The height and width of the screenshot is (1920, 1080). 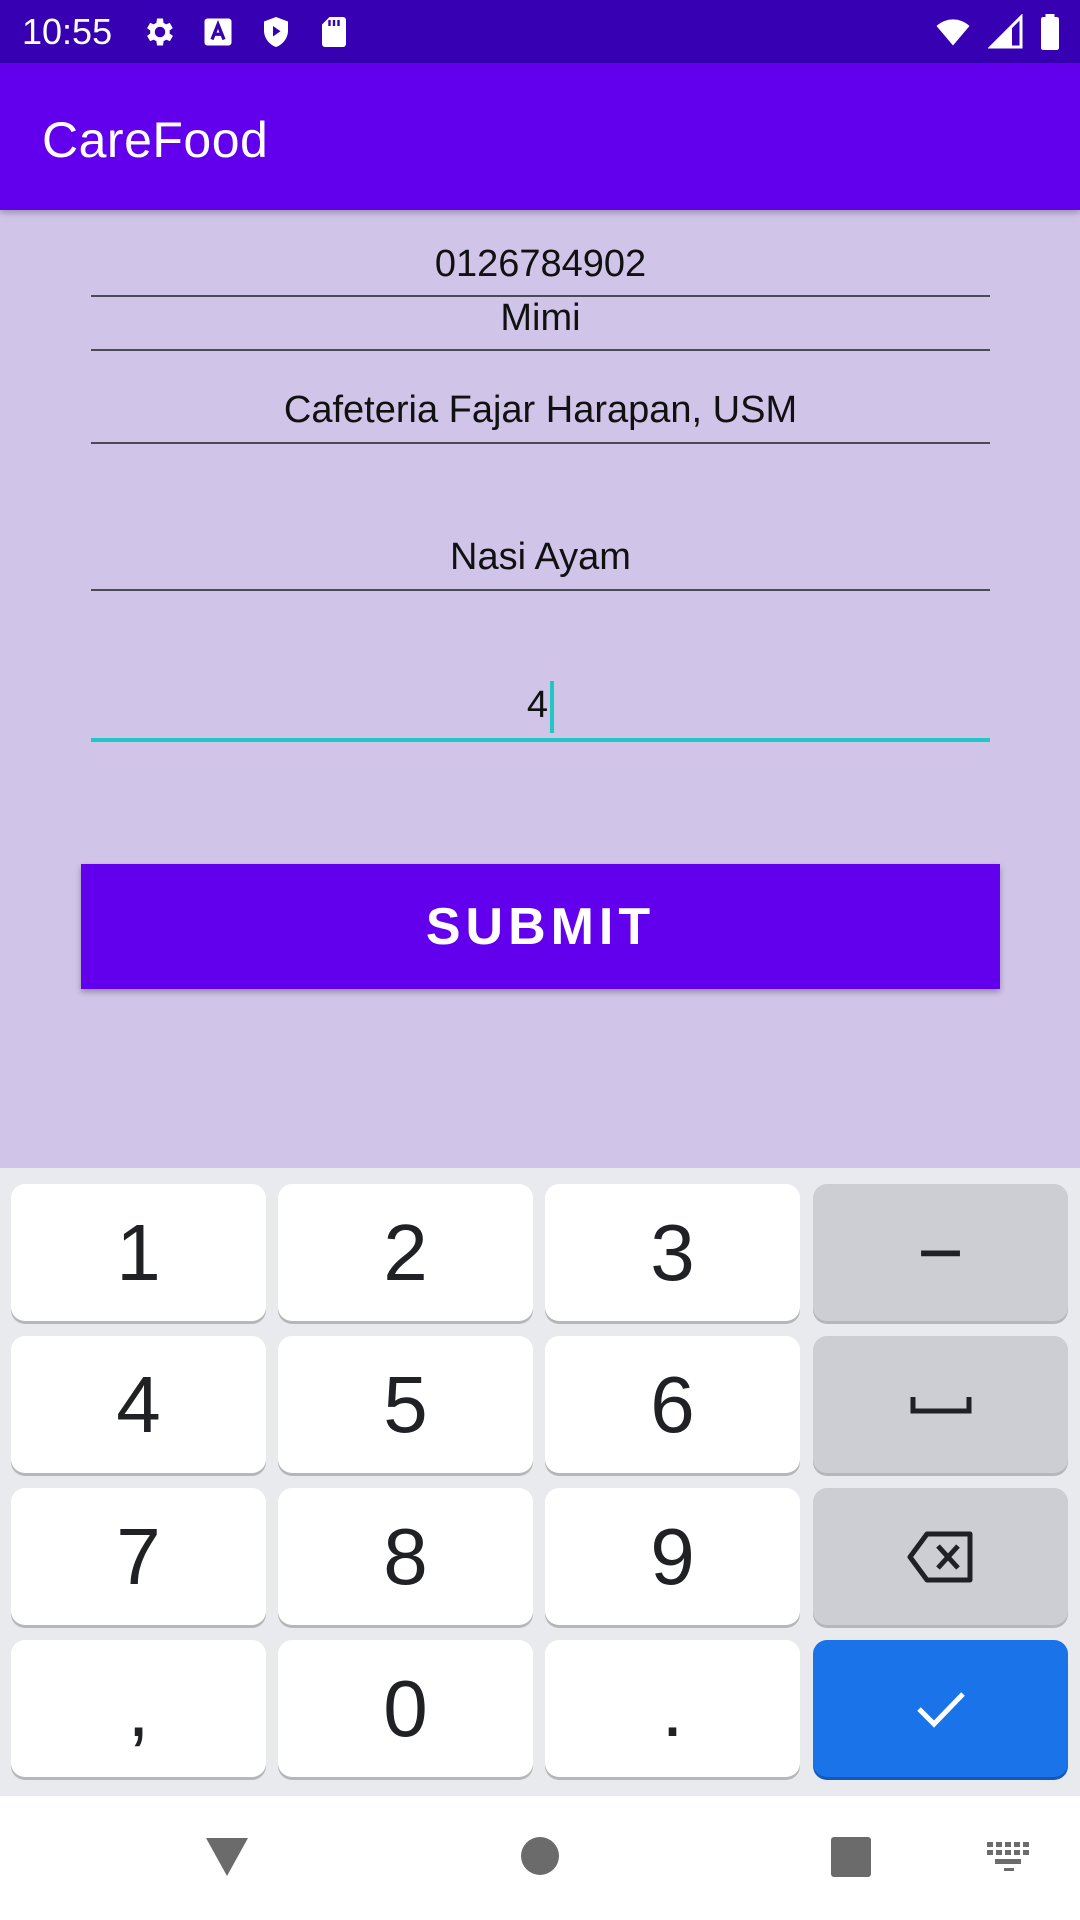 What do you see at coordinates (405, 1404) in the screenshot?
I see `key-5: 5` at bounding box center [405, 1404].